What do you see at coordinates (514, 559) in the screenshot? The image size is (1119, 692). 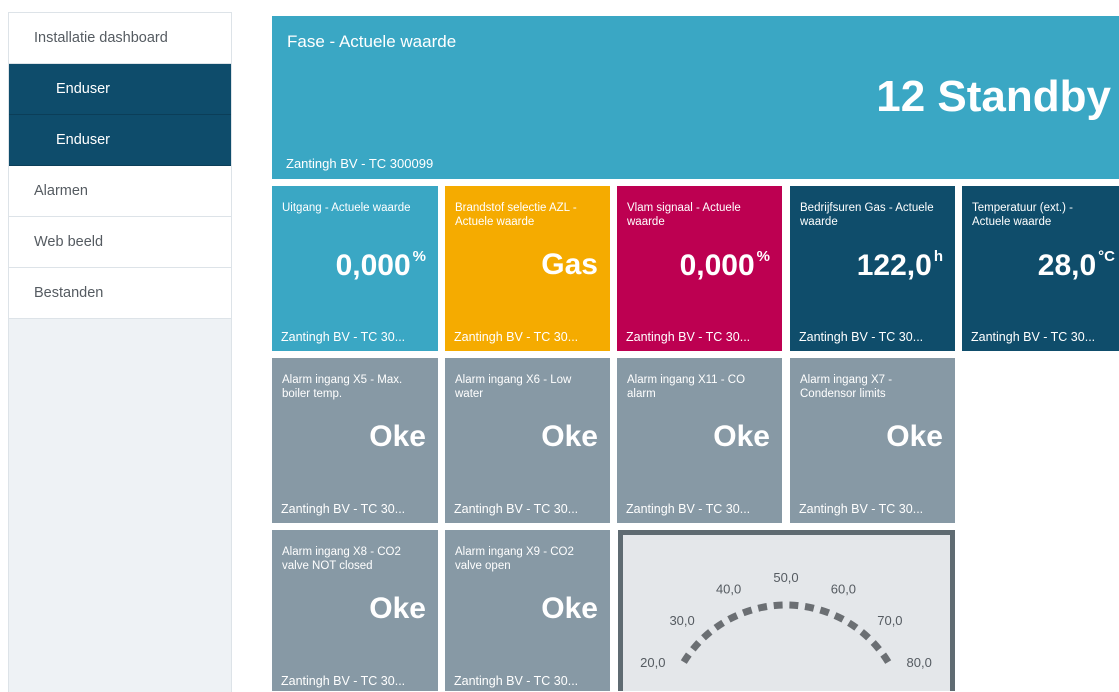 I see `tile-title: Alarm ingang X9 - CO2 valve open` at bounding box center [514, 559].